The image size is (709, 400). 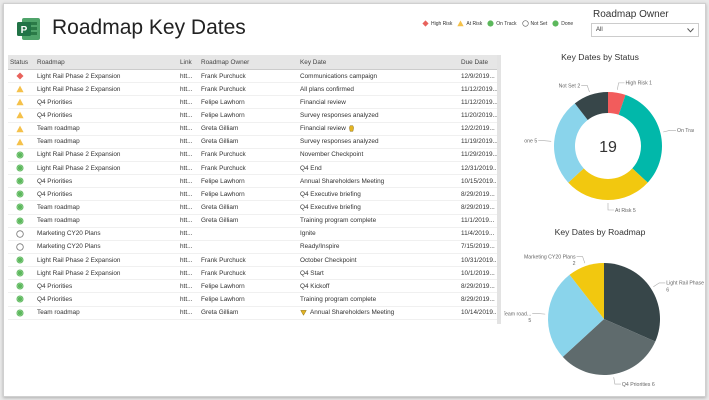 I want to click on table-scrollbar, so click(x=499, y=189).